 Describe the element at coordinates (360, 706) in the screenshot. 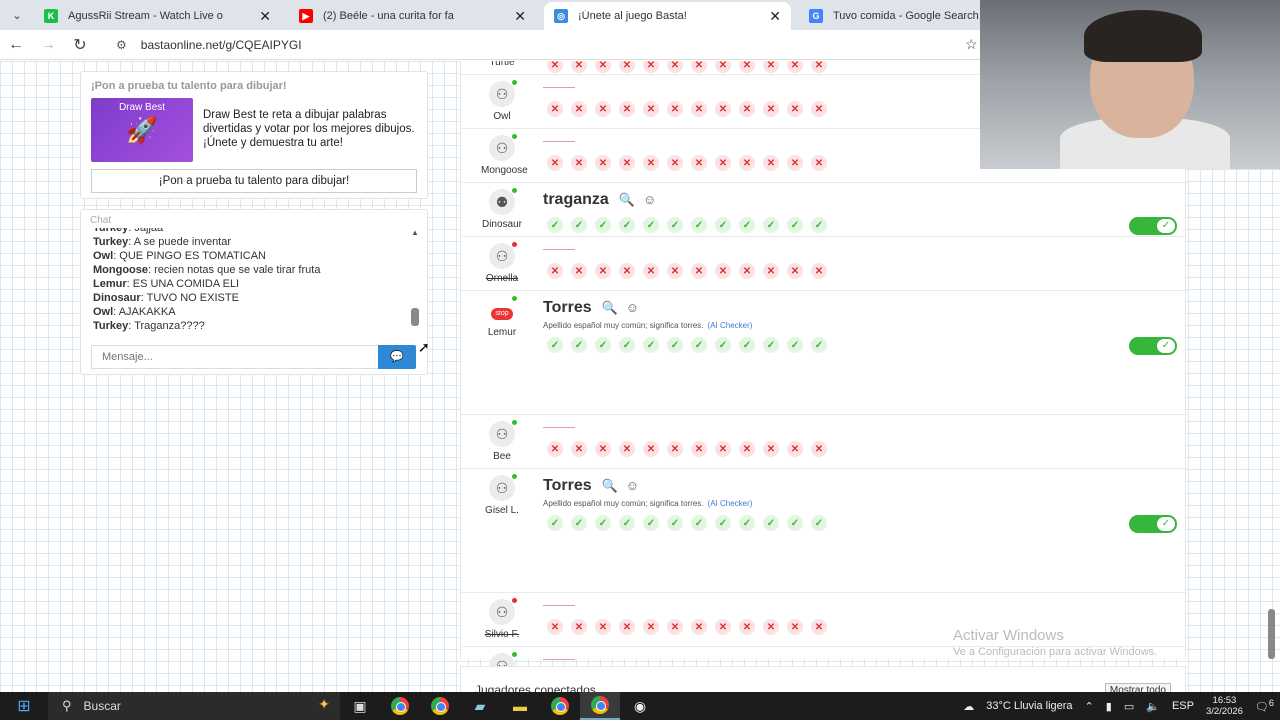

I see `task-view-icon: ▣` at that location.